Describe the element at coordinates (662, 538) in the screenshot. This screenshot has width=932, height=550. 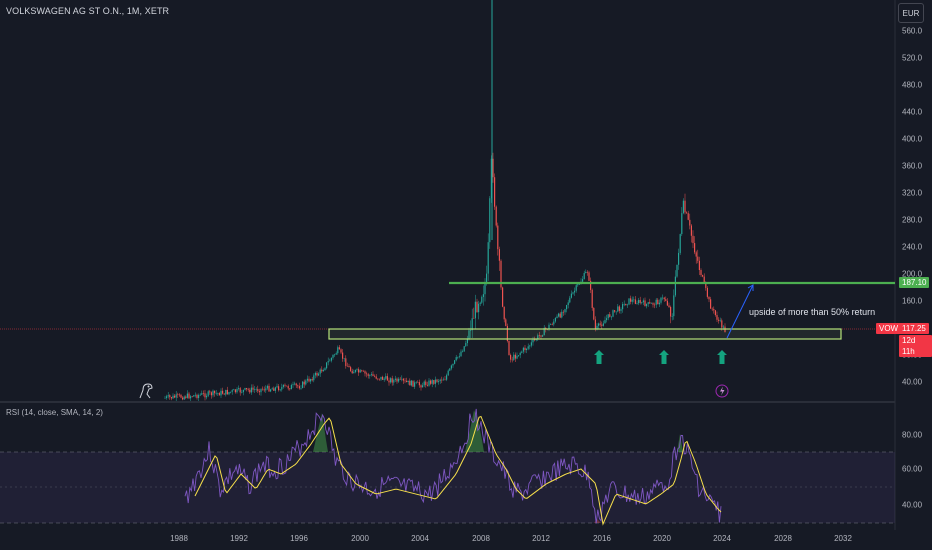
I see `time-tick: 2020` at that location.